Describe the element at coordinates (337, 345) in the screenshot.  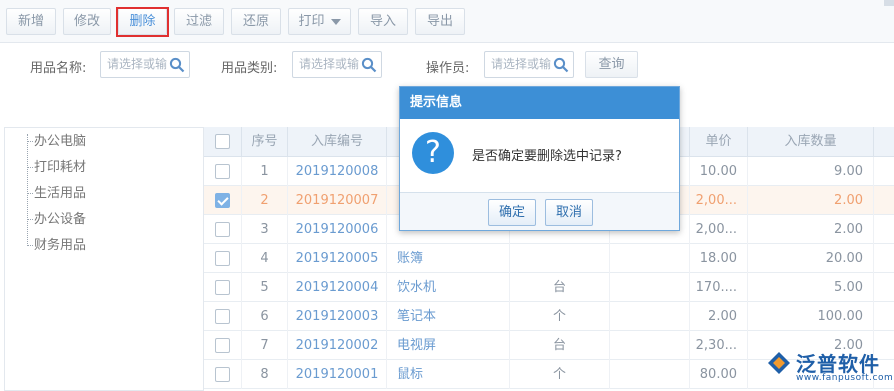
I see `cell-code: 2019120002` at that location.